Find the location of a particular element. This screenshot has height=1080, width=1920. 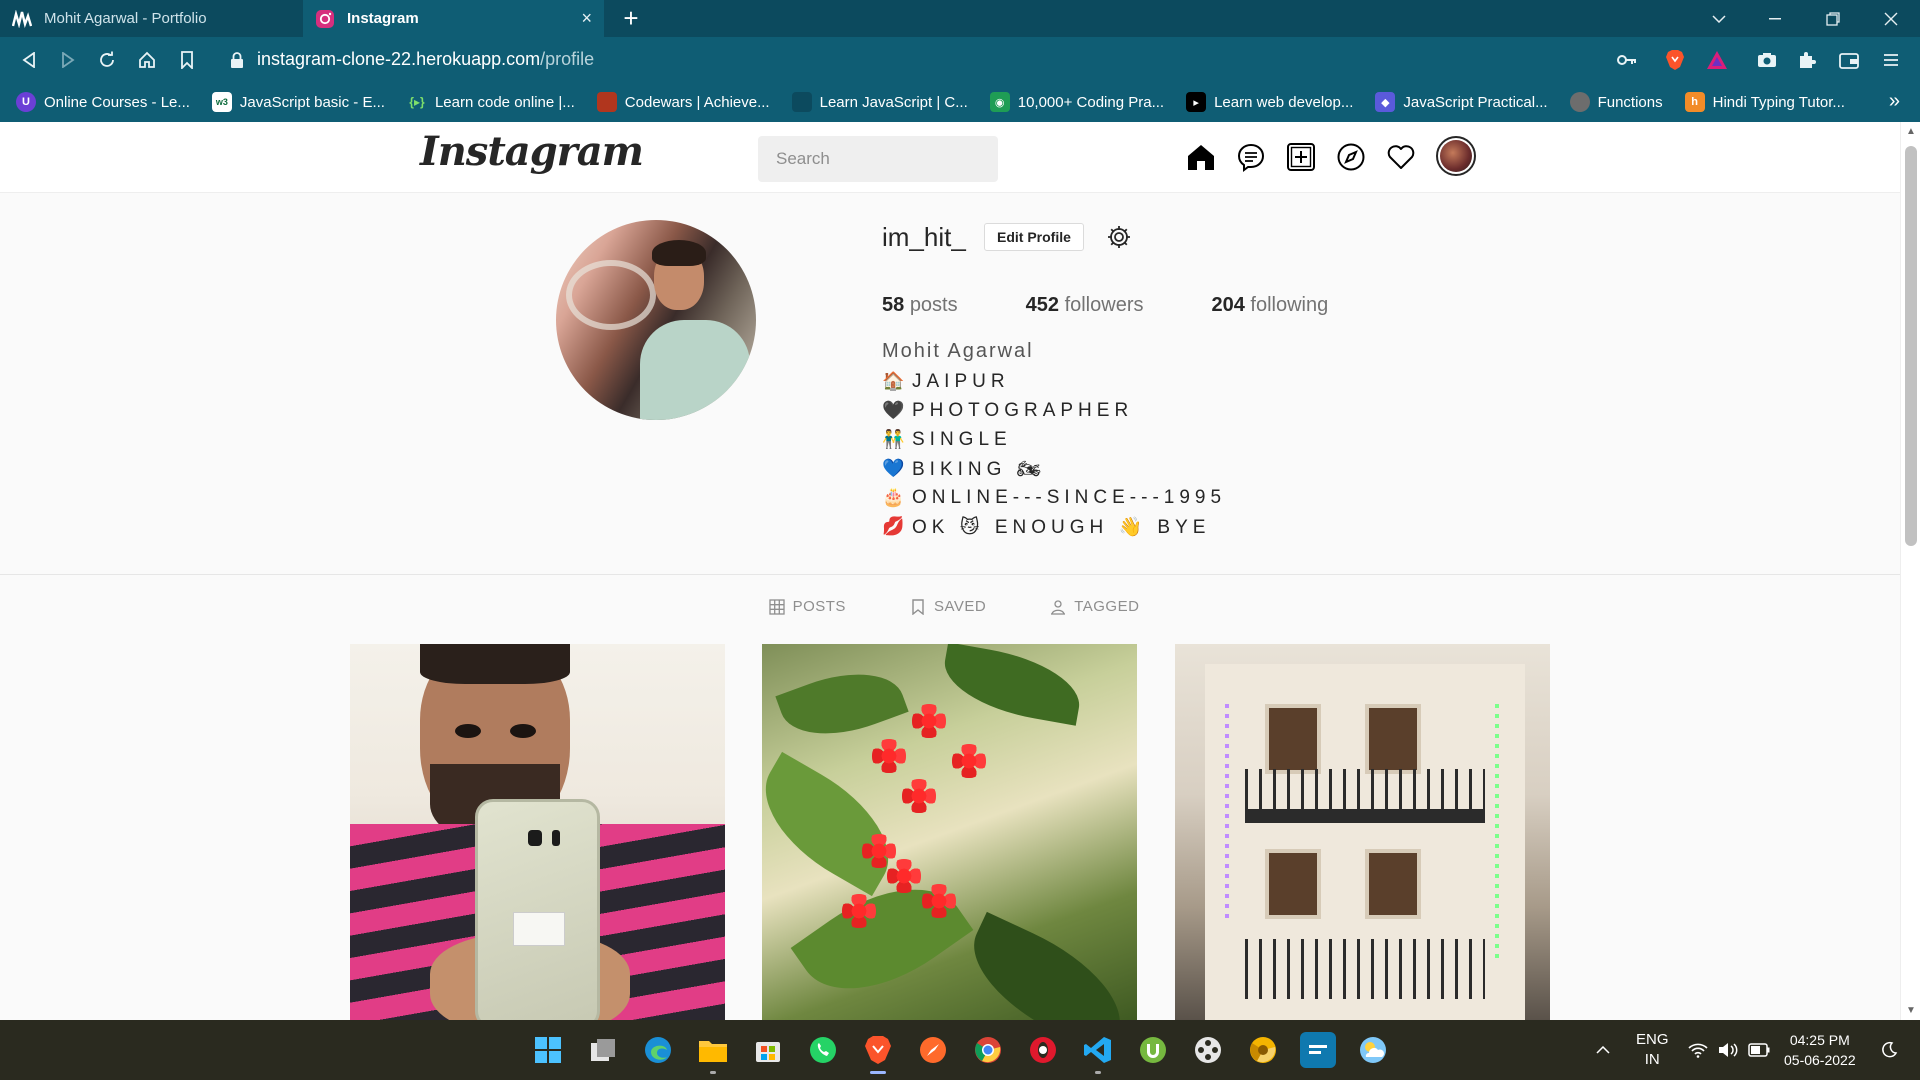

bookmark-item: Functions is located at coordinates (1616, 102).